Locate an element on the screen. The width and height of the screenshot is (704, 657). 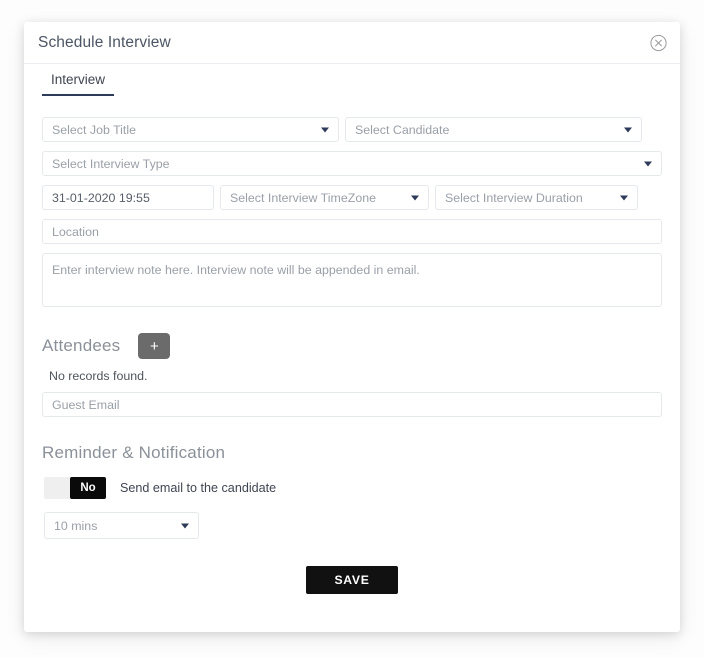
row-job-candidate: Select Job Title Select Candidate is located at coordinates (352, 129).